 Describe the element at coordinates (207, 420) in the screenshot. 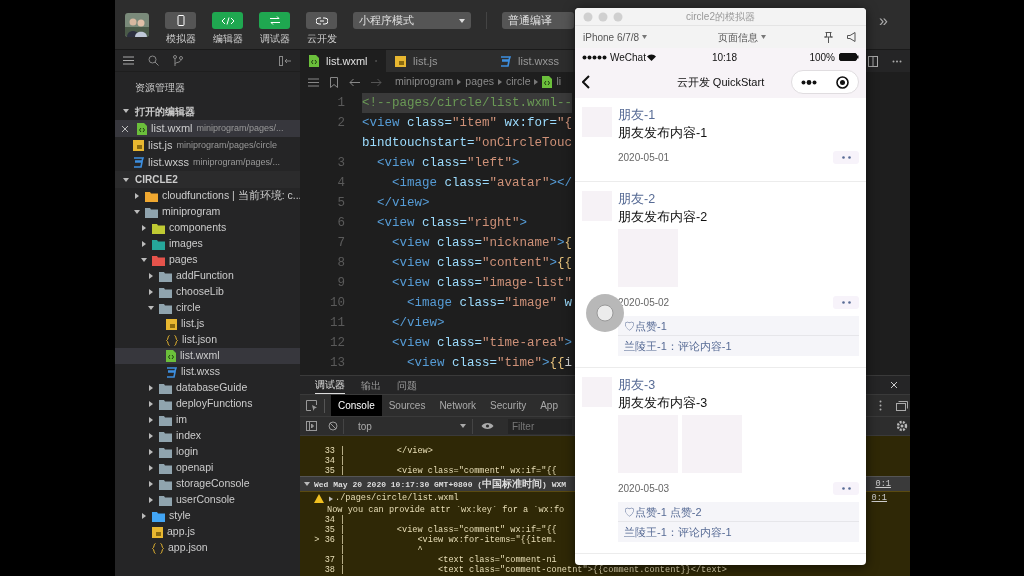

I see `tree-item: im` at that location.